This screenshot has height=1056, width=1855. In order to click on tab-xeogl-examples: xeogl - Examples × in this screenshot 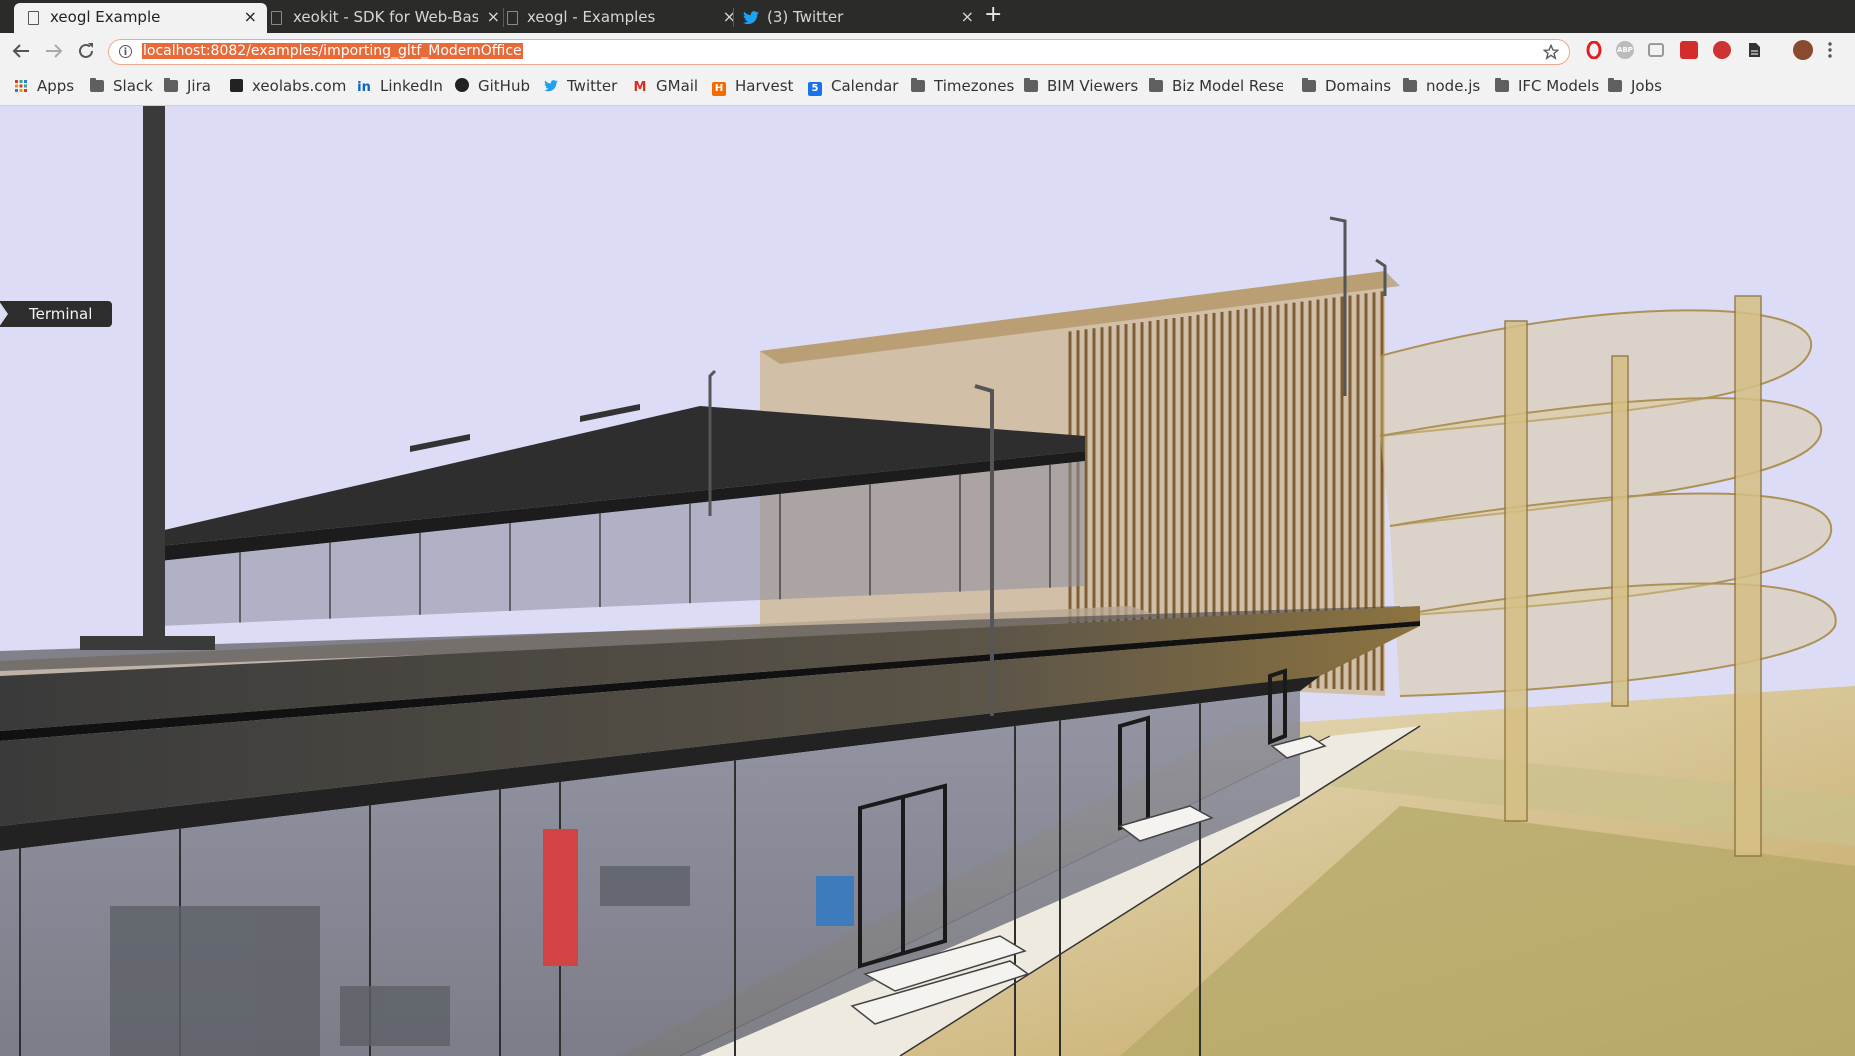, I will do `click(619, 18)`.